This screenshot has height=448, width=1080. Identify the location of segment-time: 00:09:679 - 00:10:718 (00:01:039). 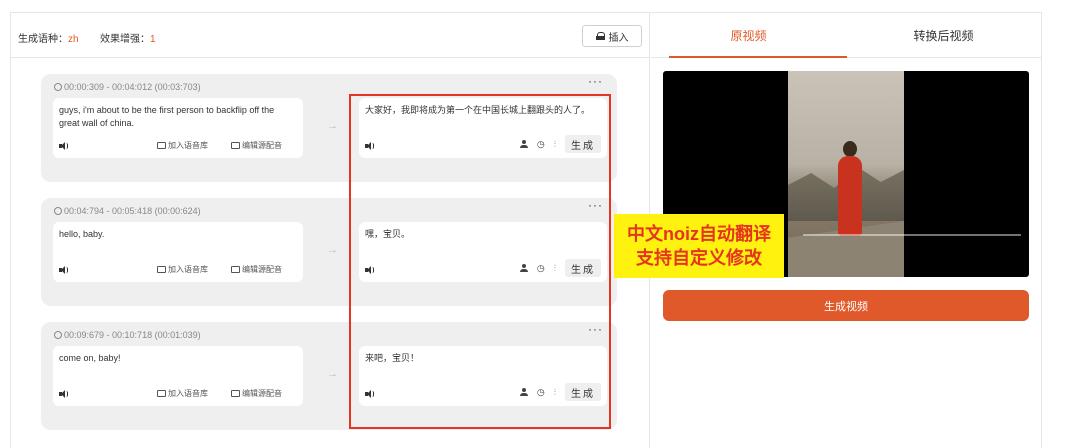
(127, 335).